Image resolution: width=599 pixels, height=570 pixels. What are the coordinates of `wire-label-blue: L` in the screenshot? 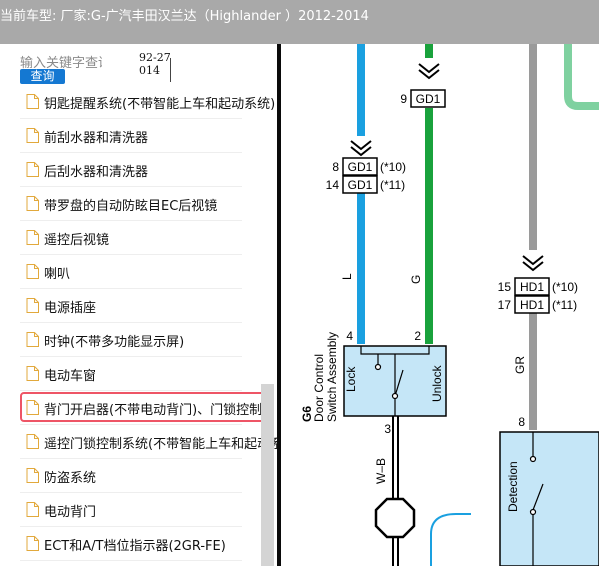 It's located at (347, 276).